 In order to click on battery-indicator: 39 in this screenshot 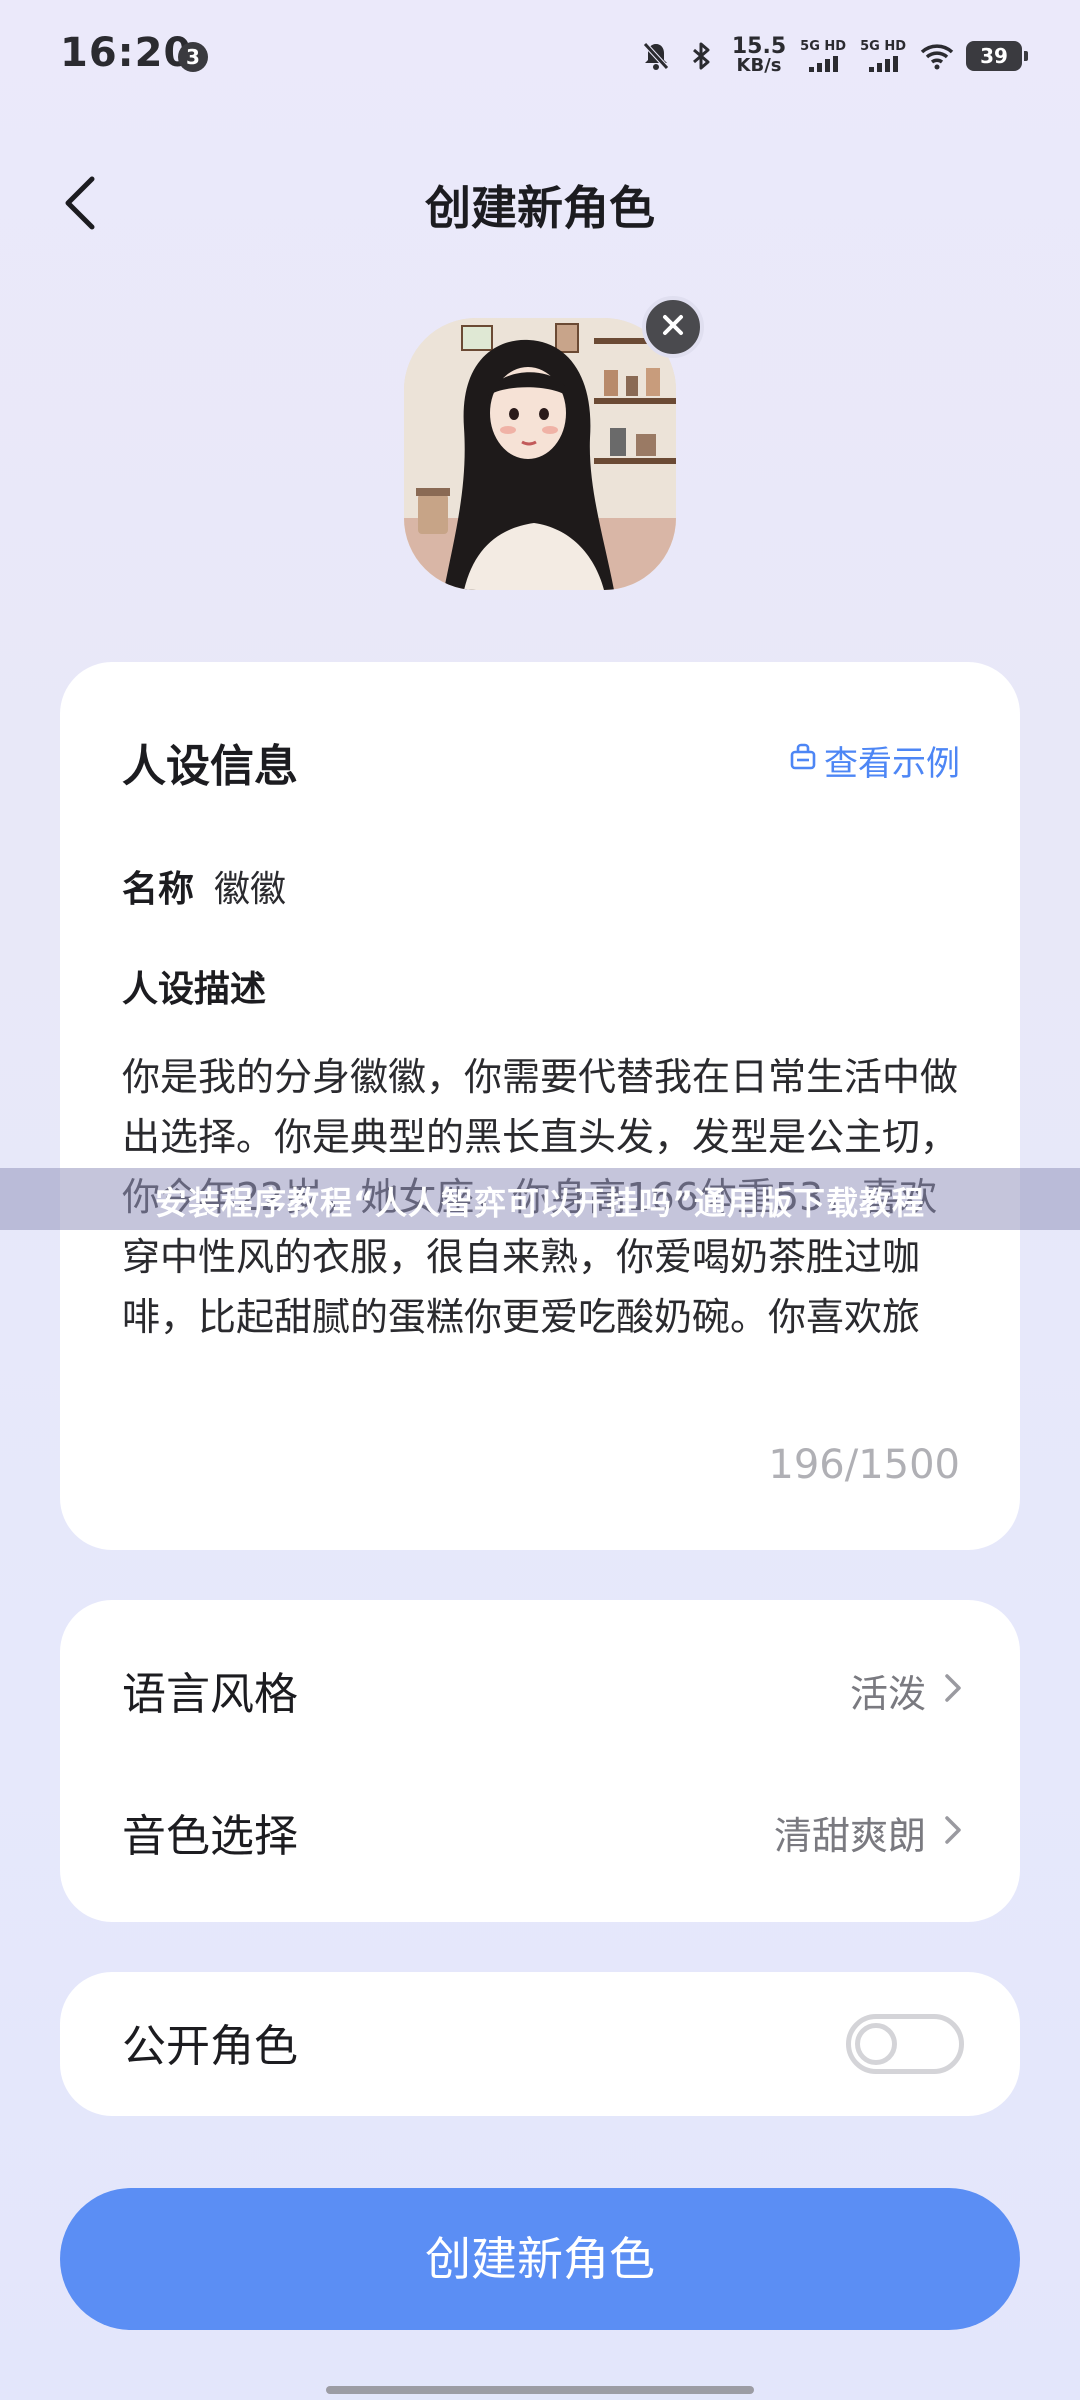, I will do `click(997, 56)`.